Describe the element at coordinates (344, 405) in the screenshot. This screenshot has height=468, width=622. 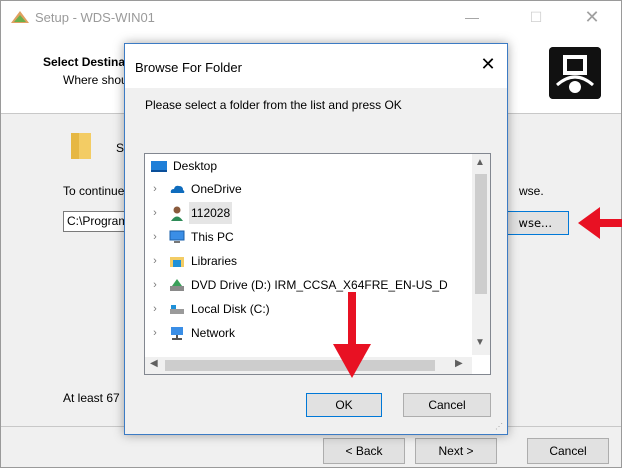
I see `ok-button: OK` at that location.